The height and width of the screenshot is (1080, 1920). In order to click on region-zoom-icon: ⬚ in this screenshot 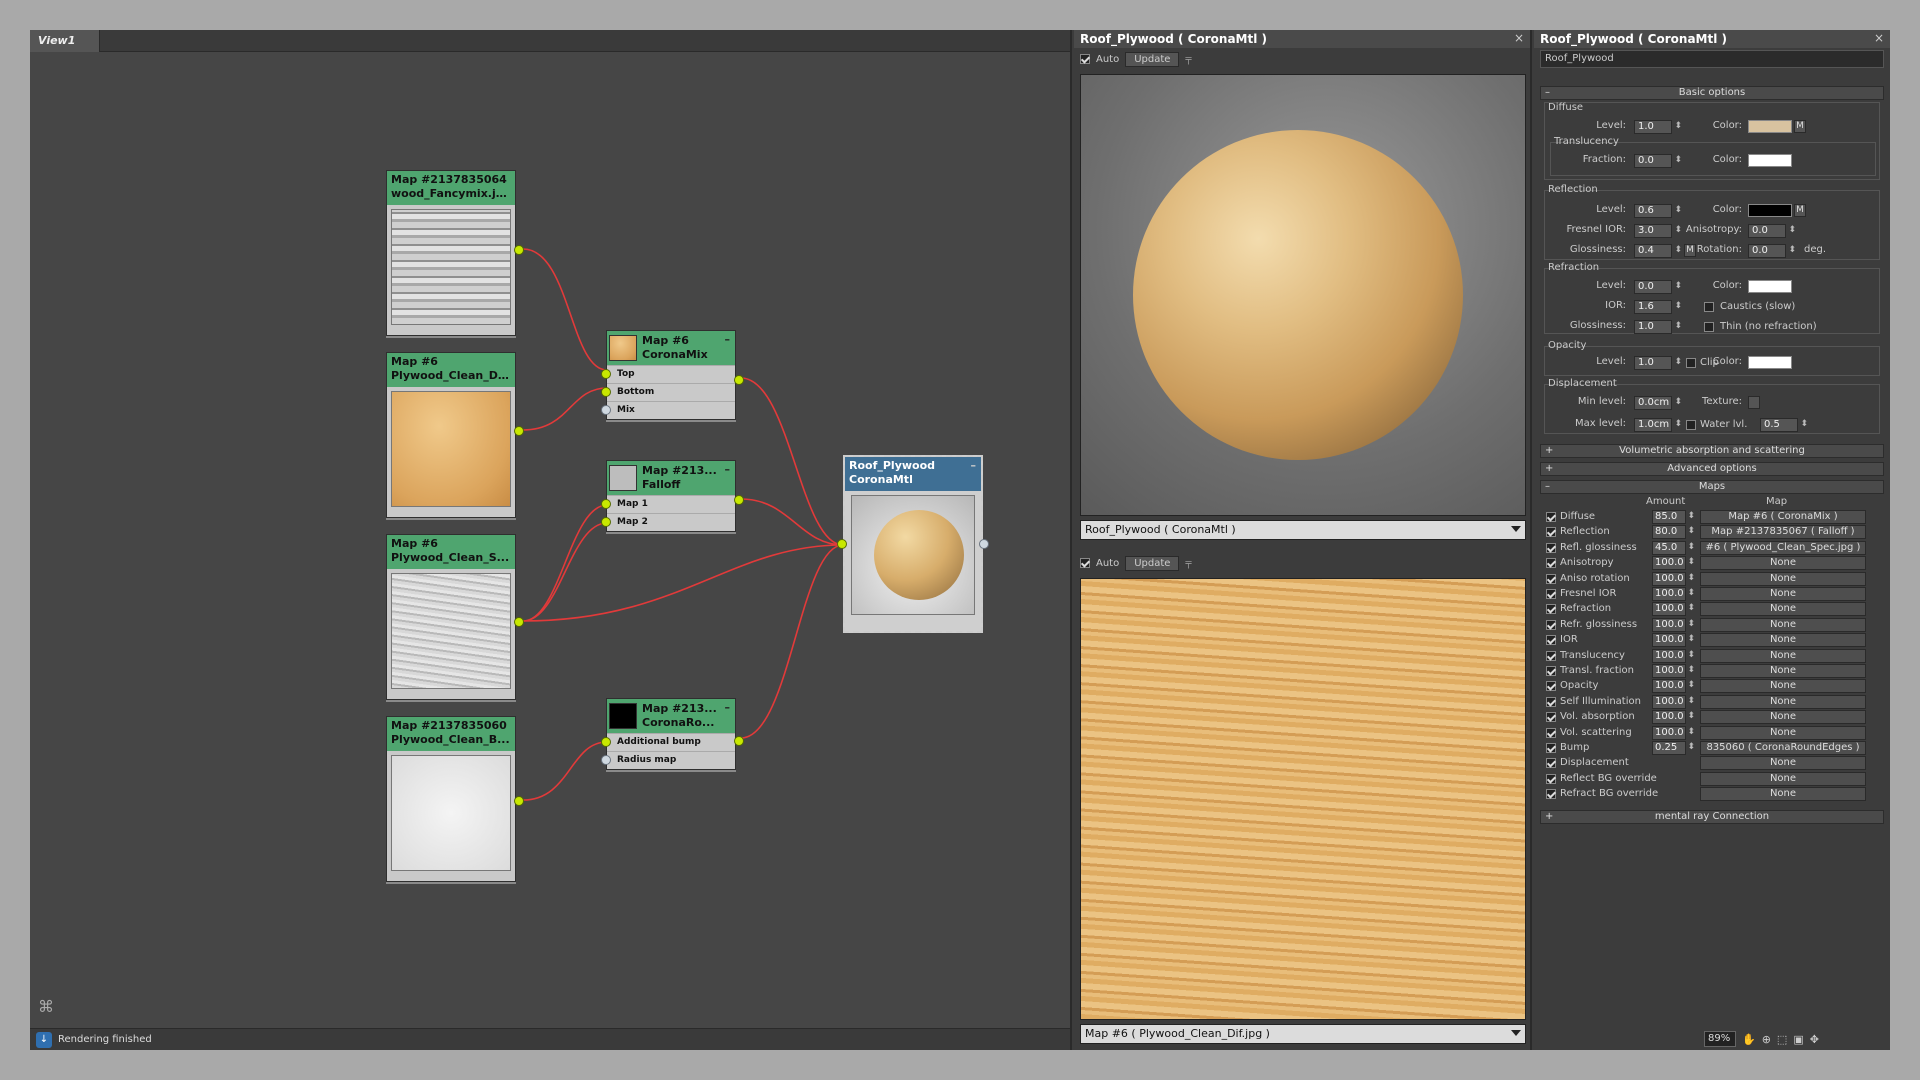, I will do `click(1782, 1039)`.